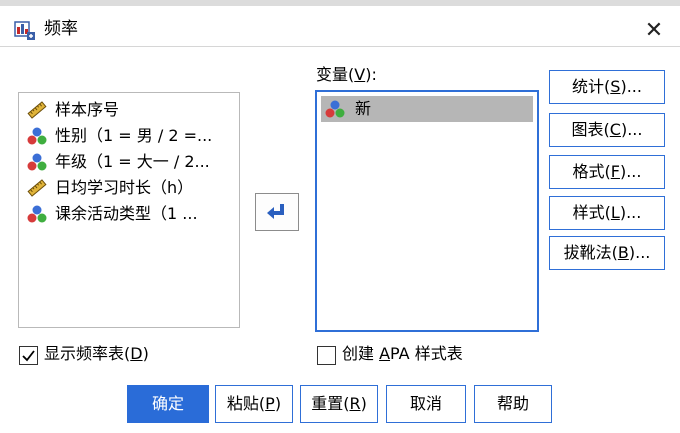  What do you see at coordinates (402, 354) in the screenshot?
I see `create-apa-table-label: 创建 APA 样式表` at bounding box center [402, 354].